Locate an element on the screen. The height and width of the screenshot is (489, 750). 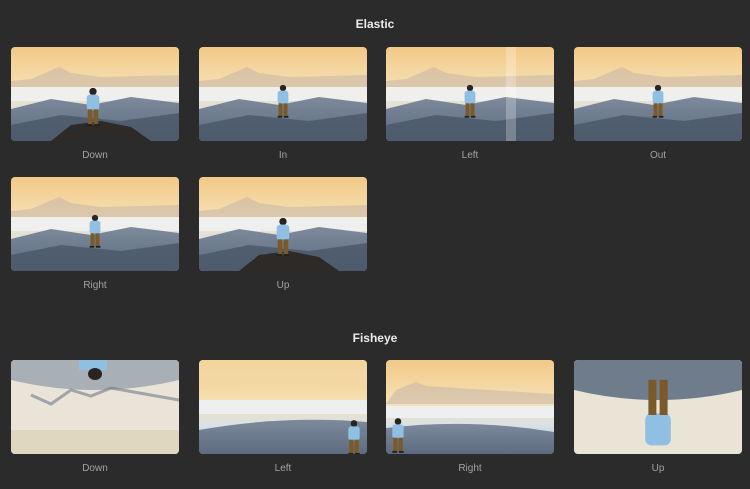
preset-elastic-down: Down is located at coordinates (95, 104).